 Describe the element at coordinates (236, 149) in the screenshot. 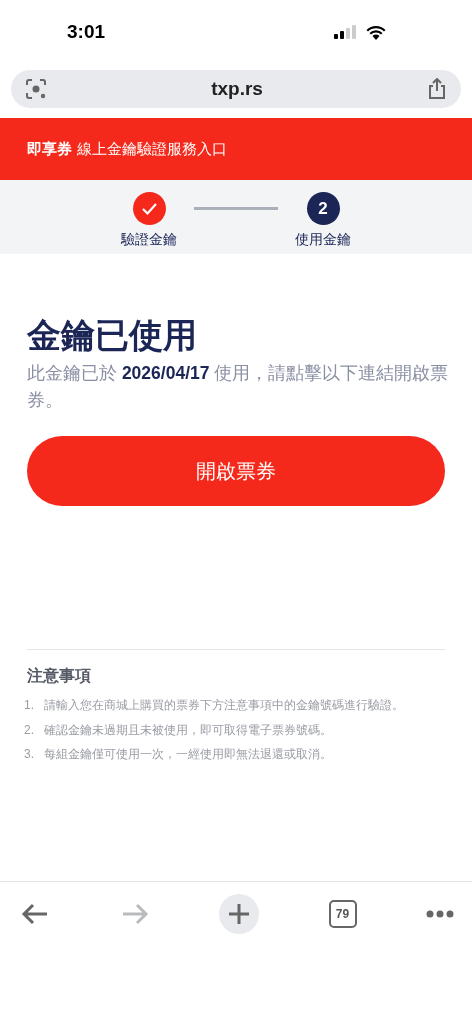

I see `header-title: 即享券 線上金鑰驗證服務入口` at that location.